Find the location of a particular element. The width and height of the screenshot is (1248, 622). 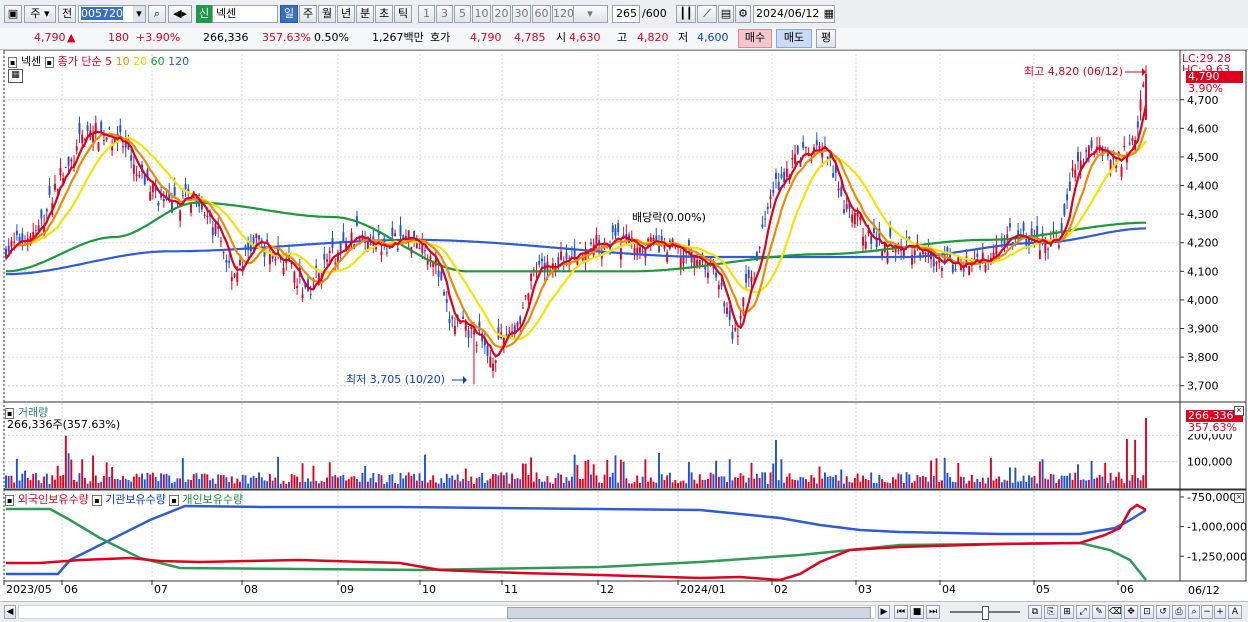

scroll-right-icon: ▶ is located at coordinates (884, 612).